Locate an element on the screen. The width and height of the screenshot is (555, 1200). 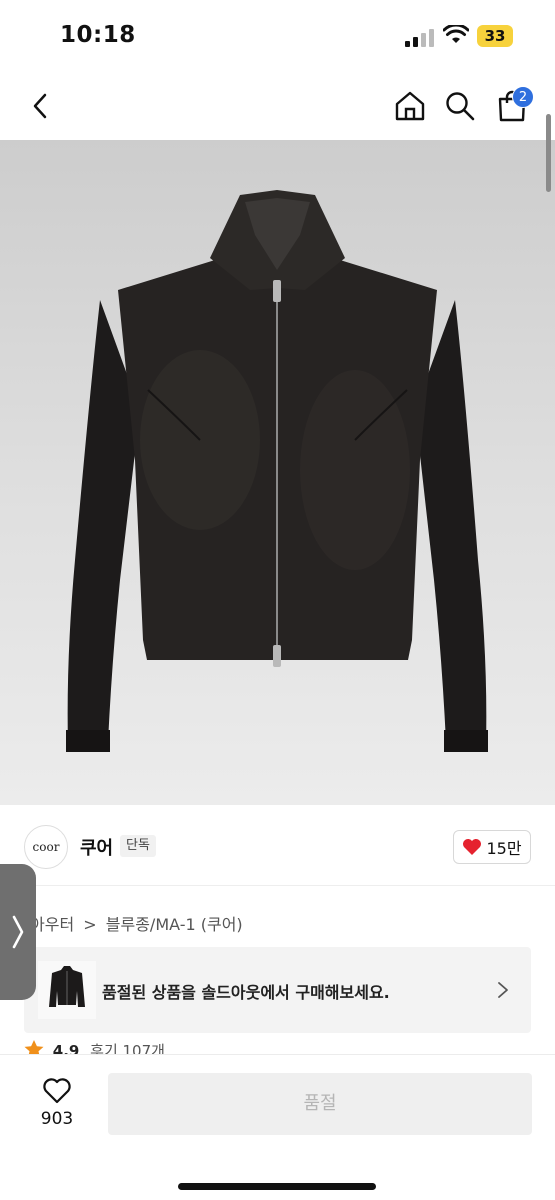
signal-icon is located at coordinates (419, 38).